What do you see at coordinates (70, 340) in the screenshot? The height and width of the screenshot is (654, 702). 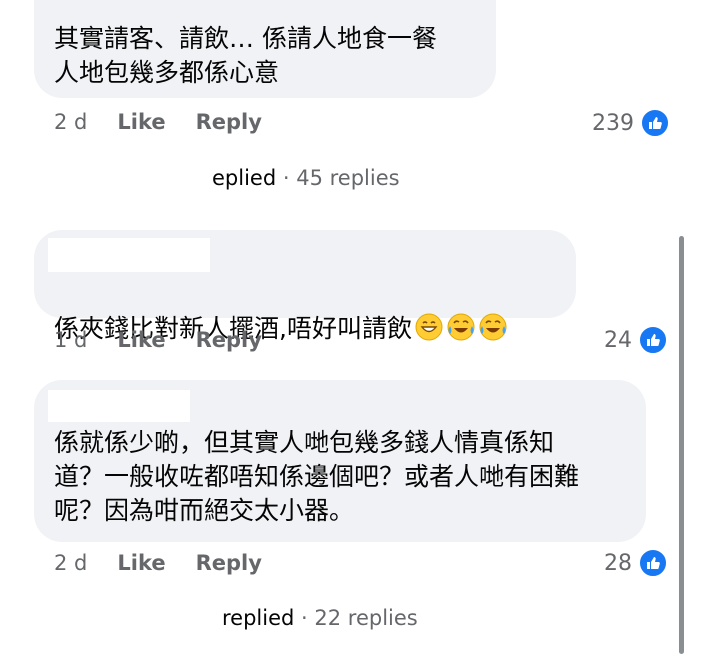 I see `comment-time-2: 1 d` at bounding box center [70, 340].